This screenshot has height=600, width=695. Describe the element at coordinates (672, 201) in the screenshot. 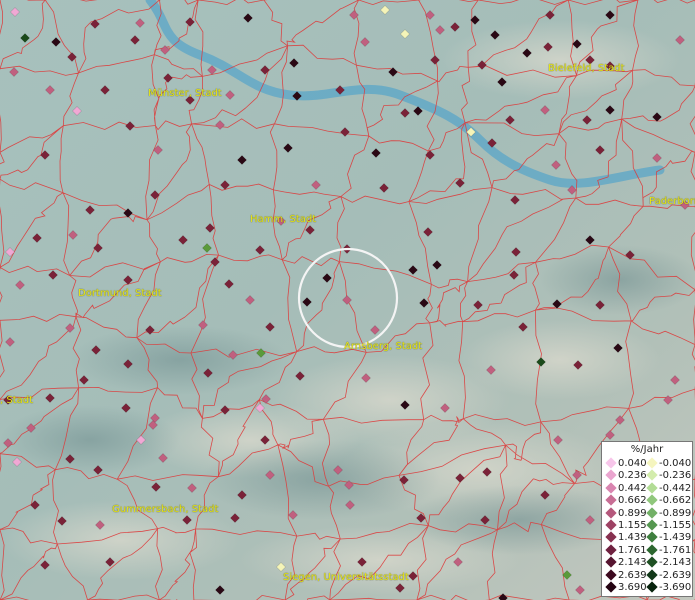

I see `city-label-paderborn: Paderborn` at that location.